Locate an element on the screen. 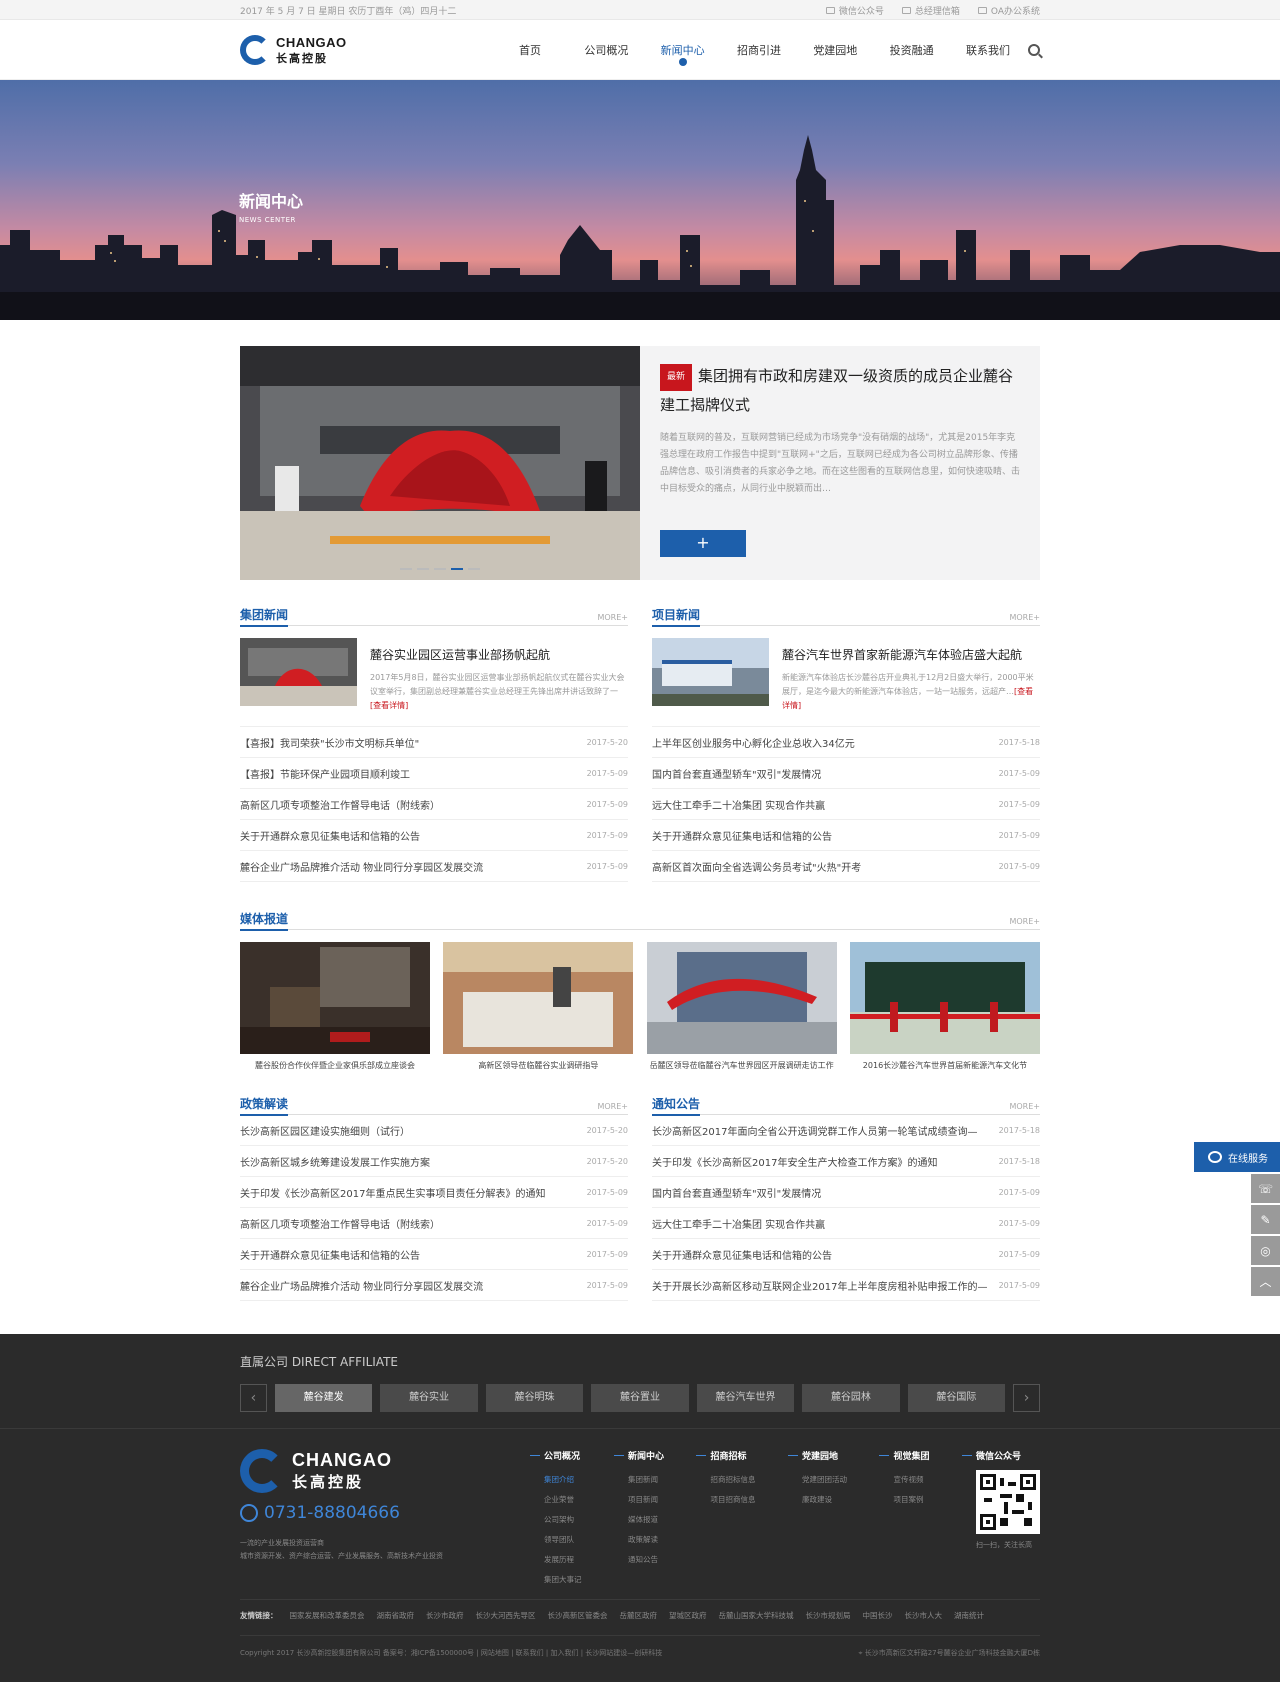  media-item: 高新区领导莅临麓谷实业调研指导 is located at coordinates (538, 1006).